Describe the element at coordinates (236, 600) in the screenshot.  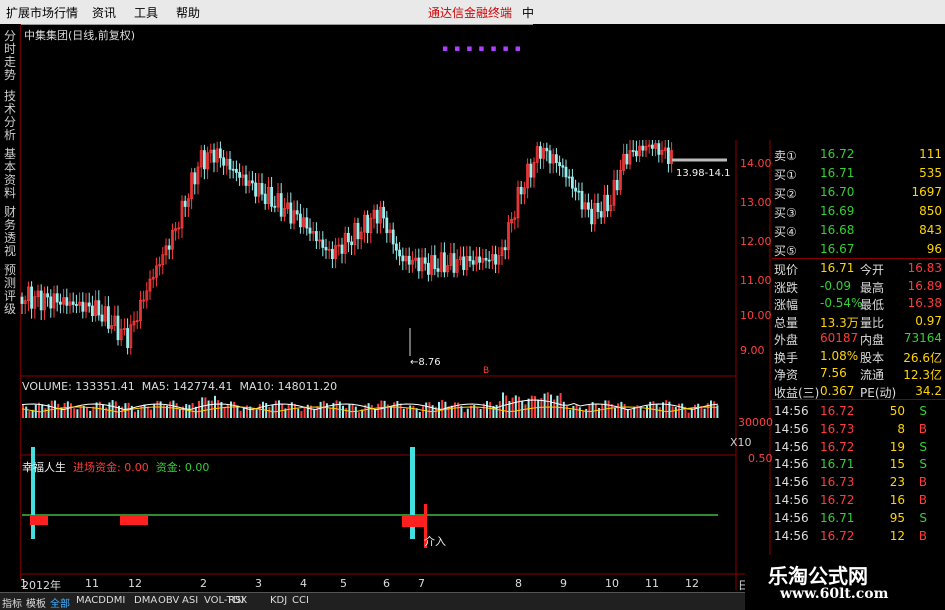
I see `indicator-tab: RSI` at that location.